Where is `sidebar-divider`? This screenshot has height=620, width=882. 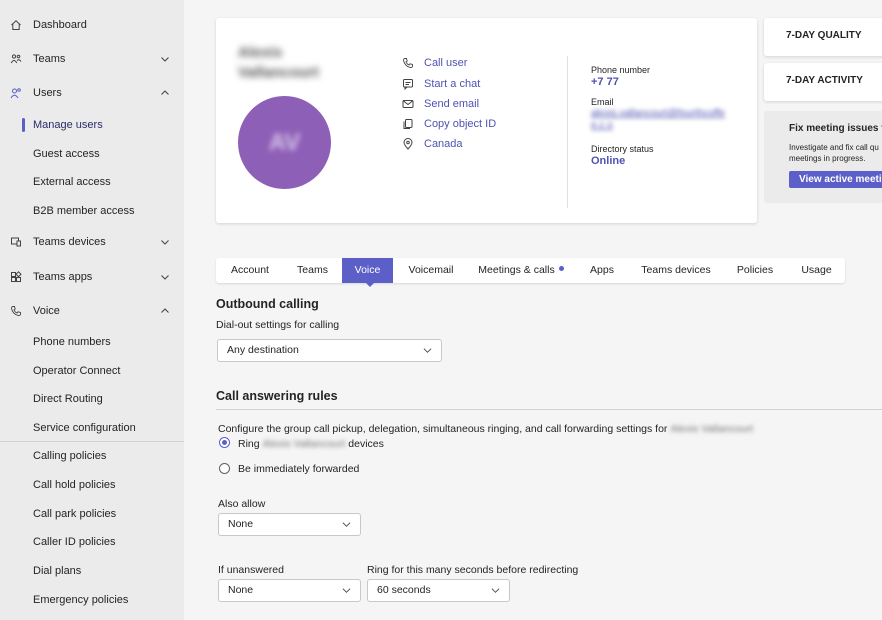 sidebar-divider is located at coordinates (92, 441).